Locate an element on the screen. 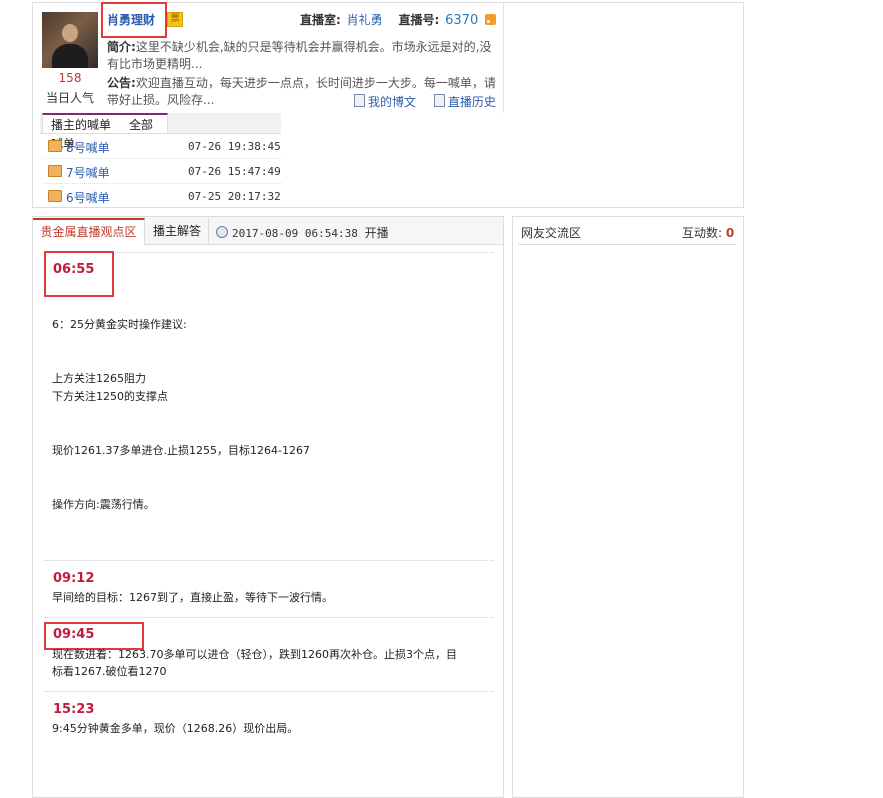  post-line: 现价1261.37多单进仓.止损1255，目标1264-1267 is located at coordinates (181, 450).